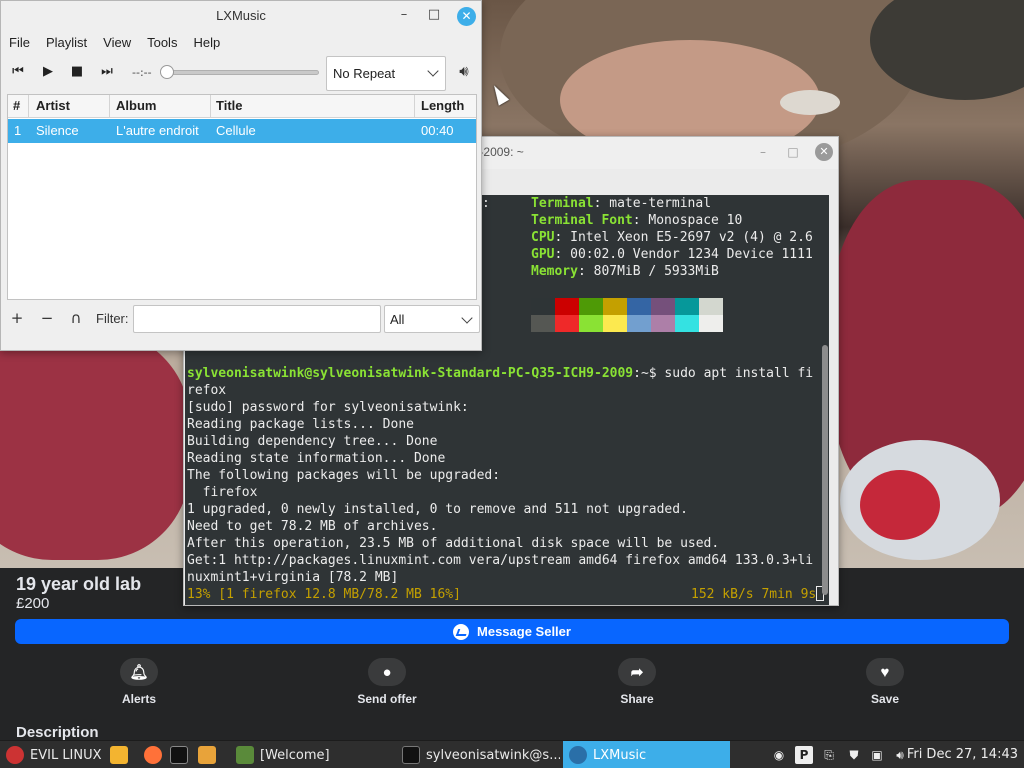 This screenshot has width=1024, height=768. Describe the element at coordinates (637, 682) in the screenshot. I see `share-button: ➦ Share` at that location.